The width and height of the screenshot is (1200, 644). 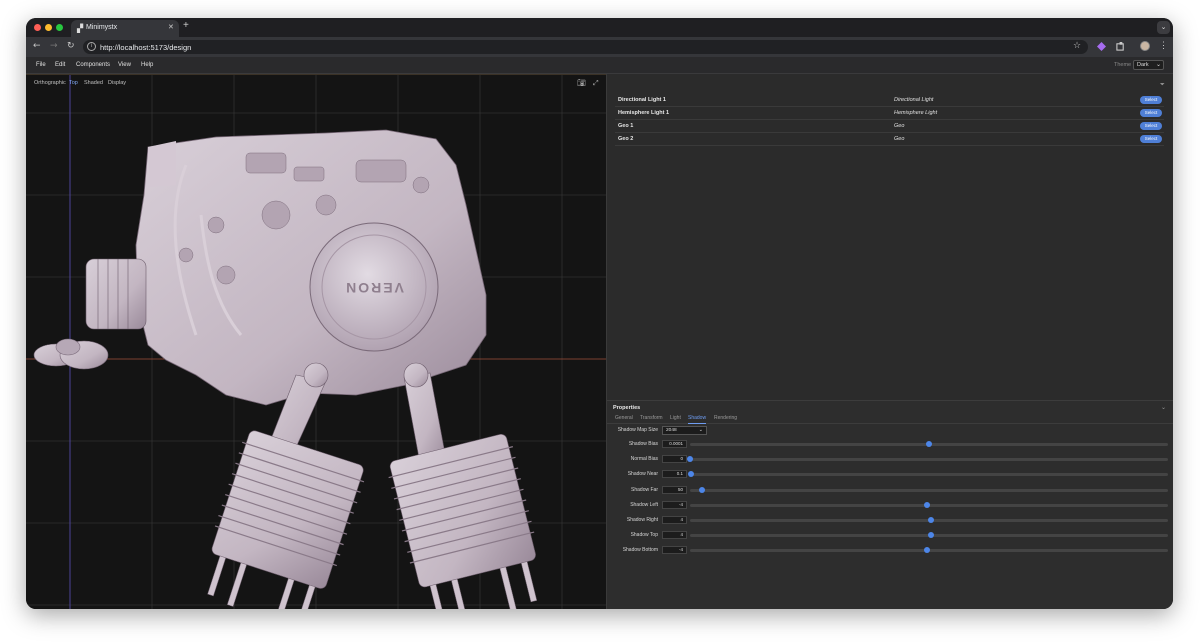 I want to click on tab-general: General, so click(x=624, y=419).